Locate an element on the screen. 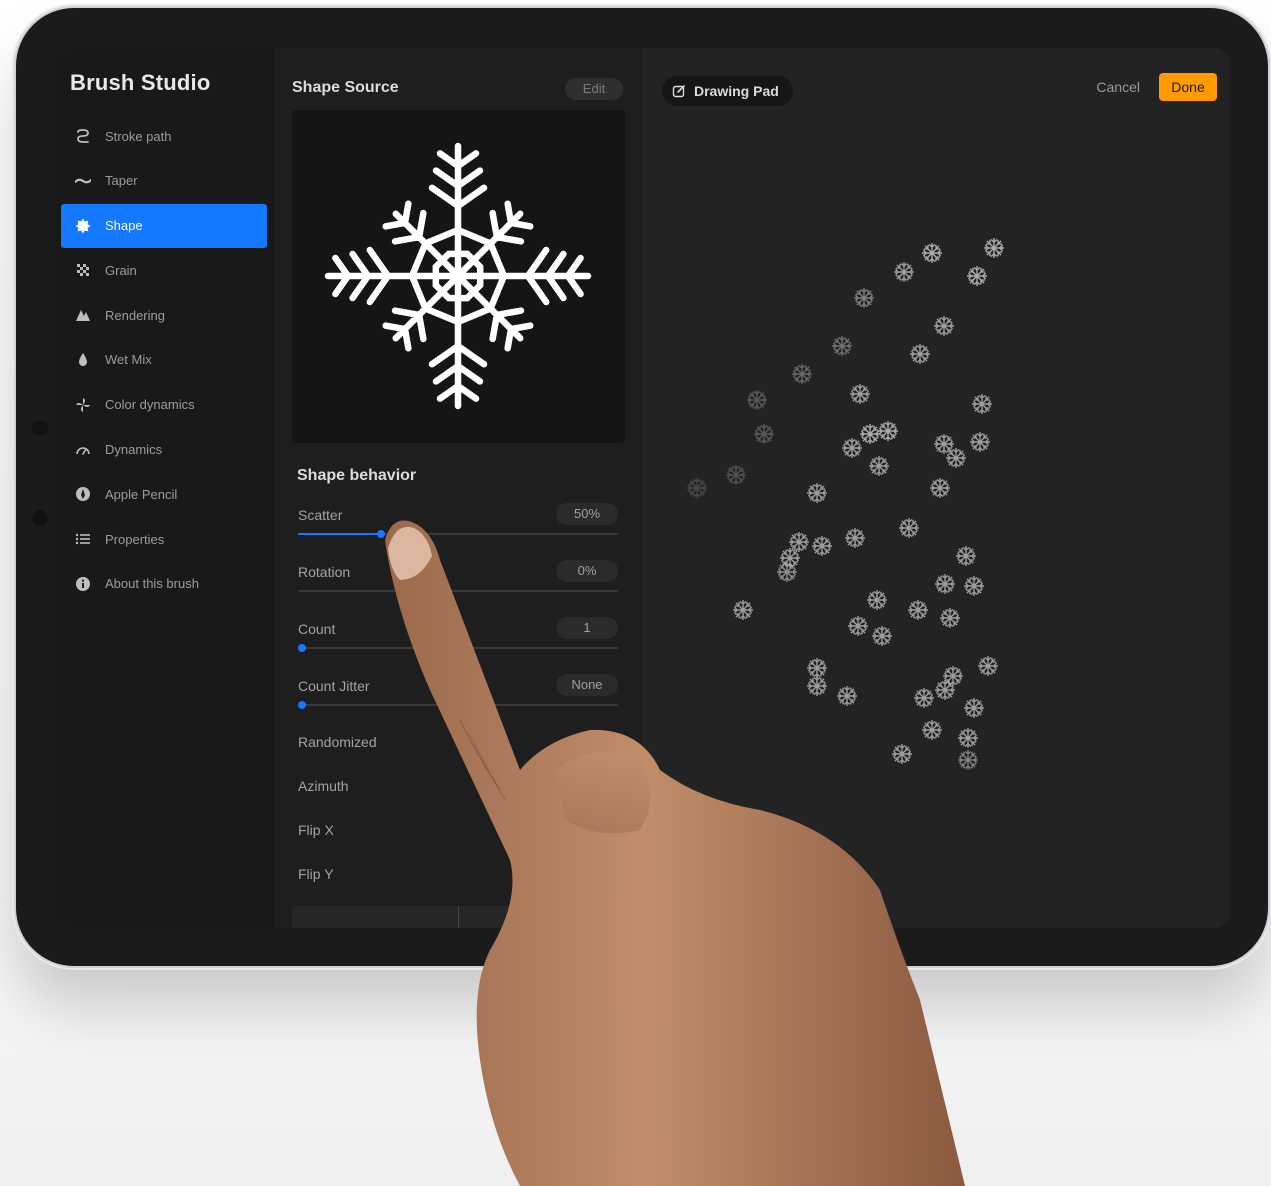 The image size is (1271, 1186). sidebar-item-apple-pencil: Apple Pencil is located at coordinates (164, 494).